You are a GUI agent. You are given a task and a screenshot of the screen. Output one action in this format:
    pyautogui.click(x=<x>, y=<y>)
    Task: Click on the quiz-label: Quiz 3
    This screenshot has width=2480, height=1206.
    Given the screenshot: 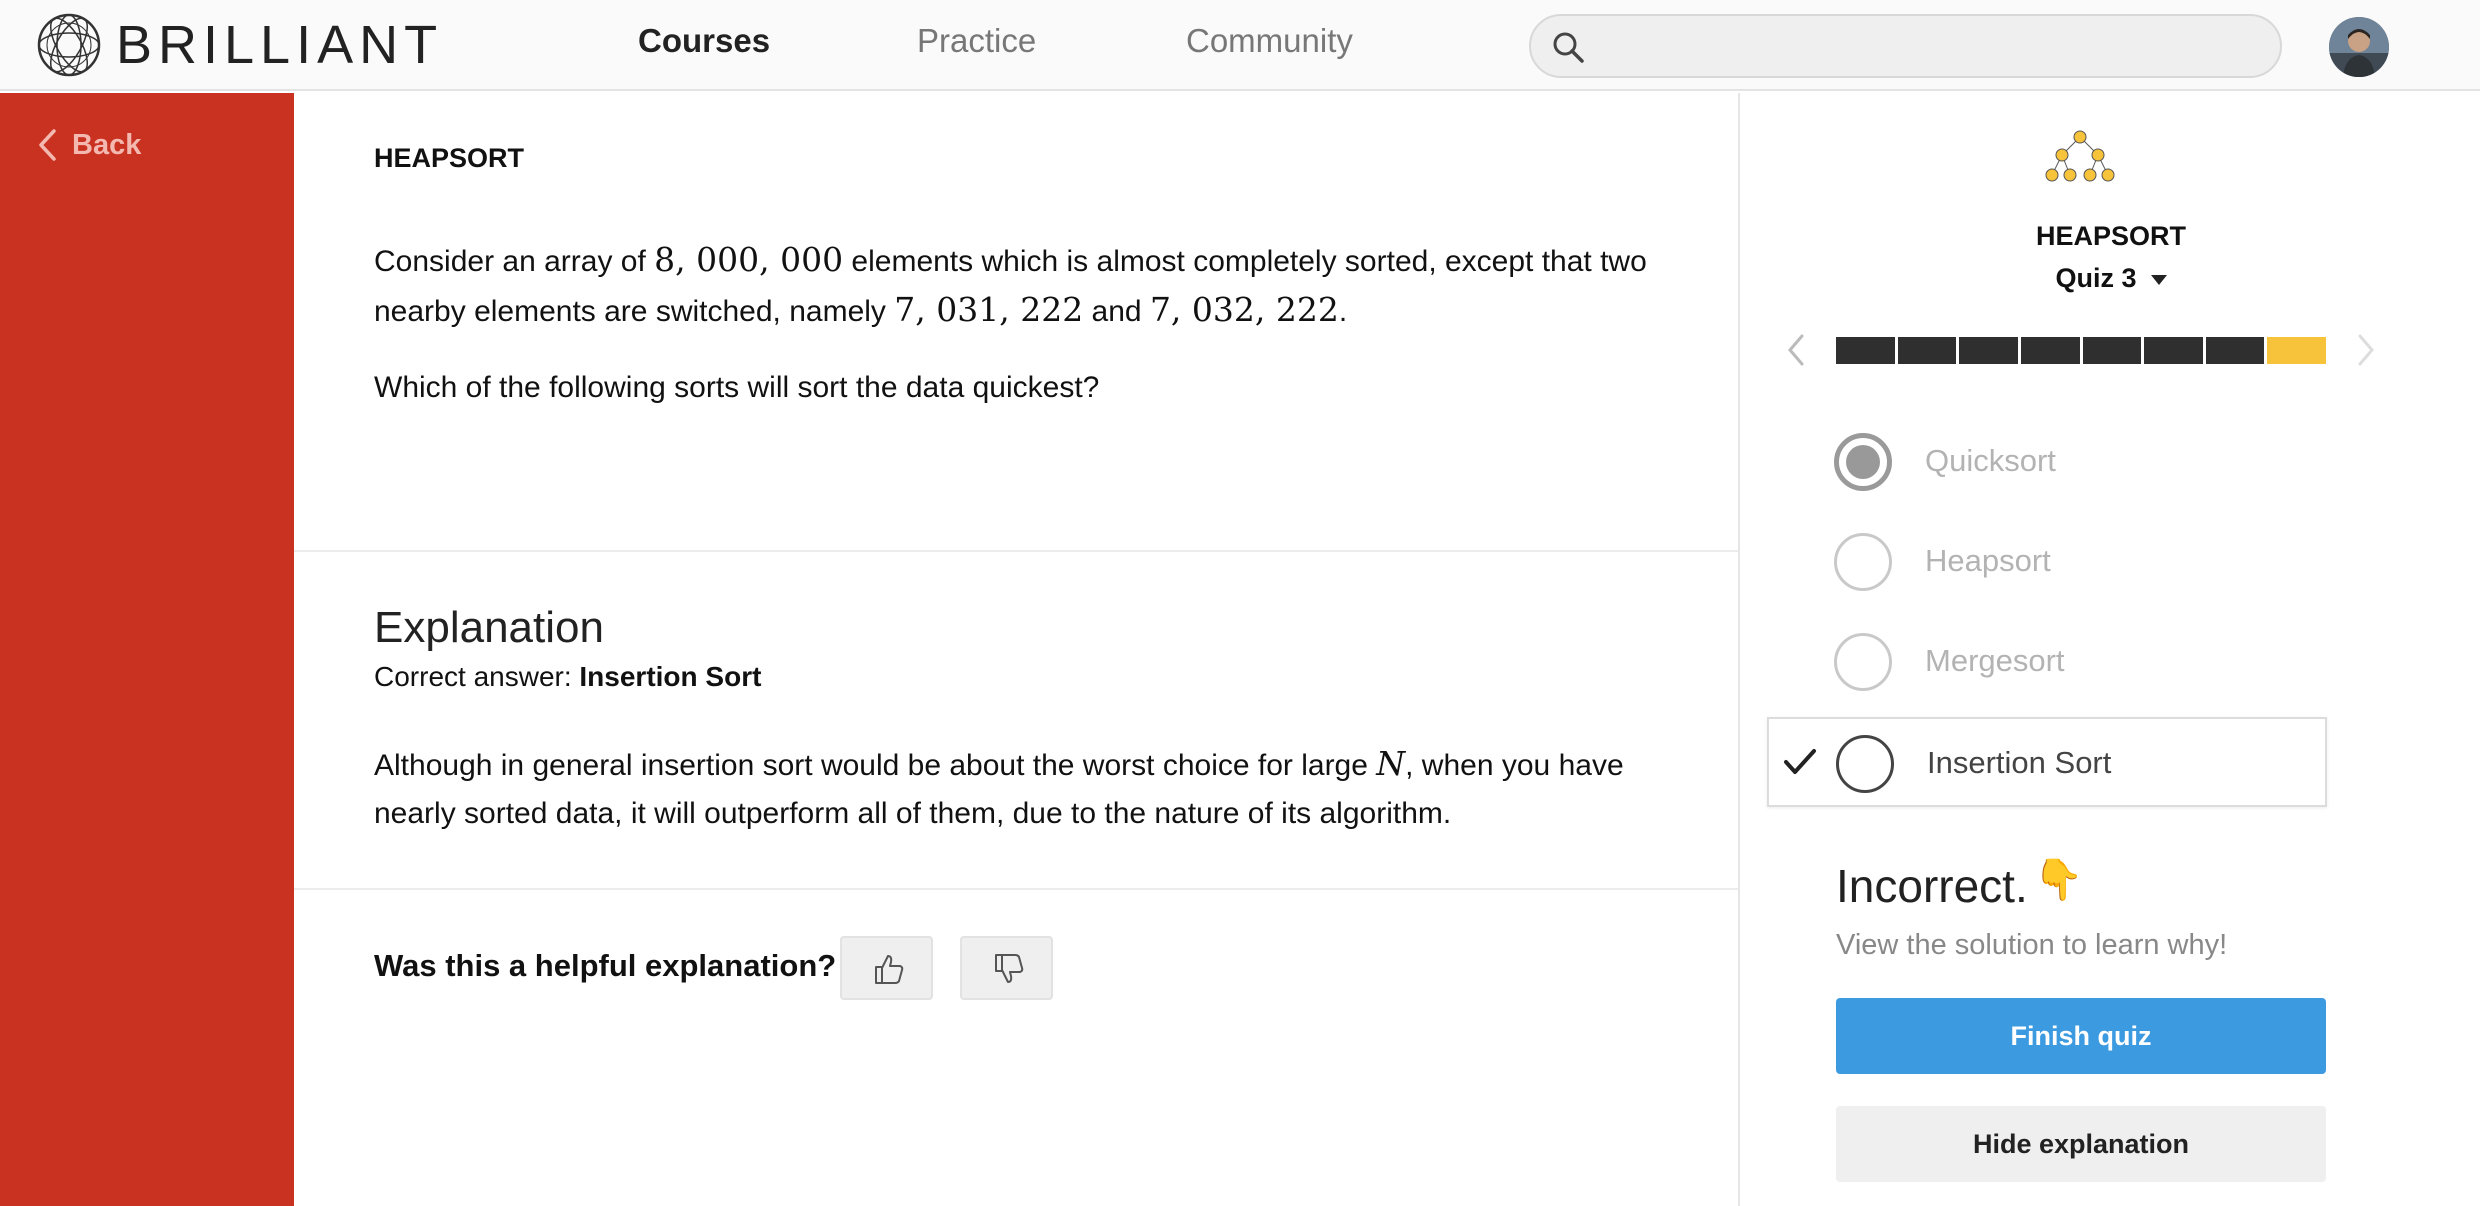 What is the action you would take?
    pyautogui.click(x=2096, y=278)
    